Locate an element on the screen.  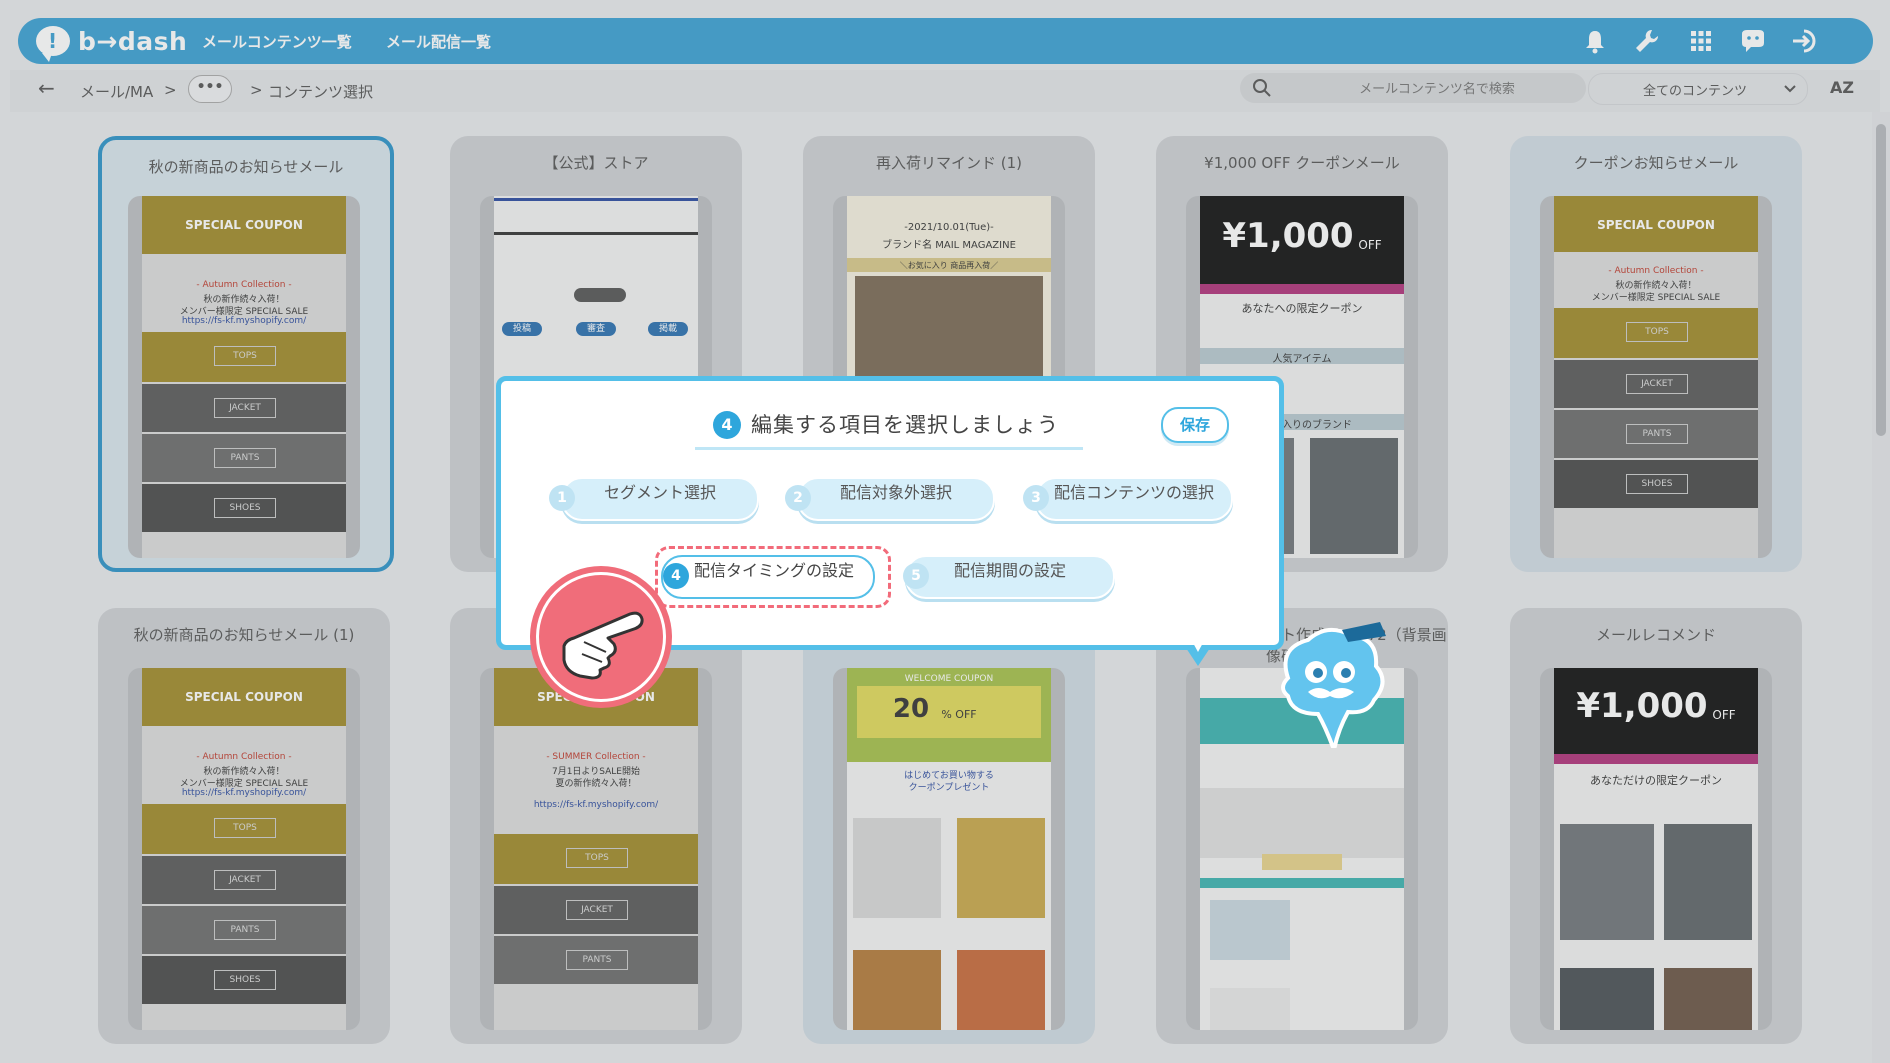
step-segment-select: セグメント選択 is located at coordinates (660, 499).